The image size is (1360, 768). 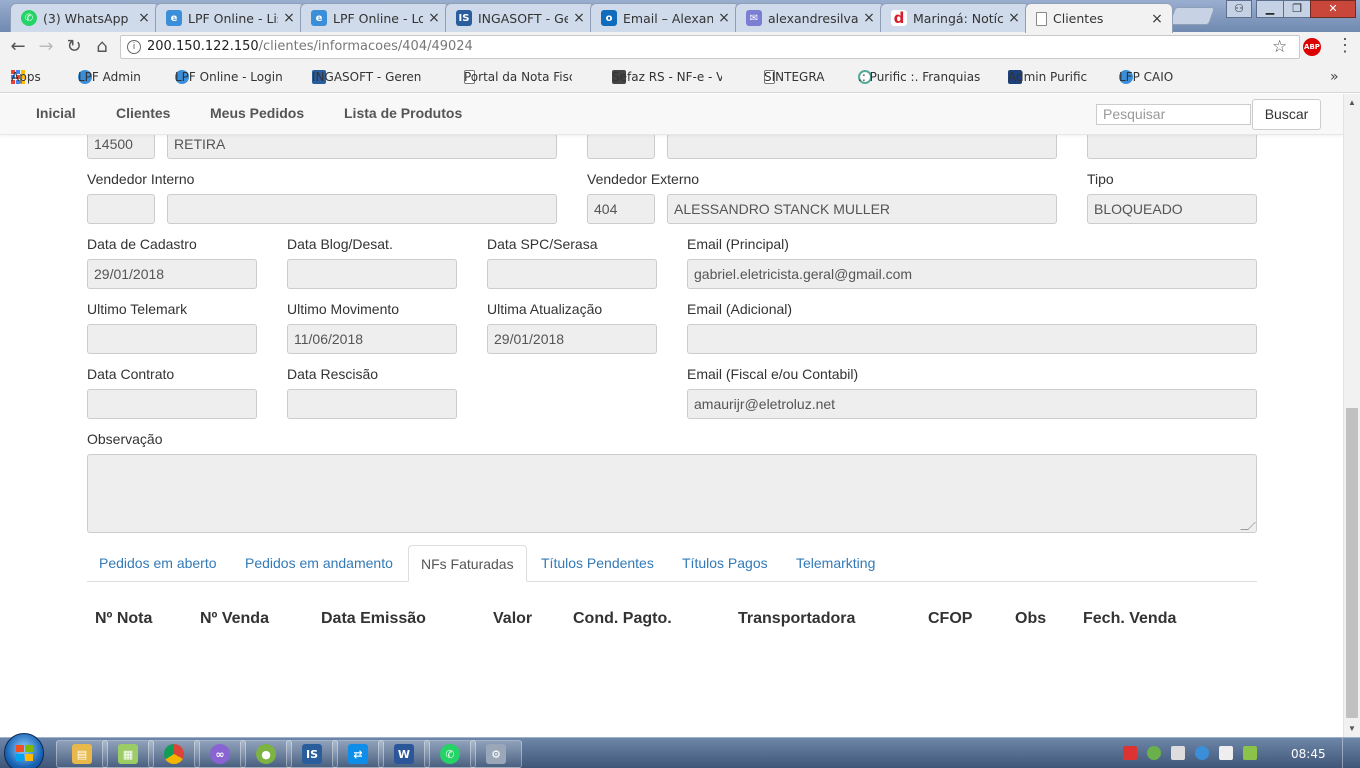 What do you see at coordinates (367, 77) in the screenshot?
I see `bookmark-item: INGASOFT - Gerencia` at bounding box center [367, 77].